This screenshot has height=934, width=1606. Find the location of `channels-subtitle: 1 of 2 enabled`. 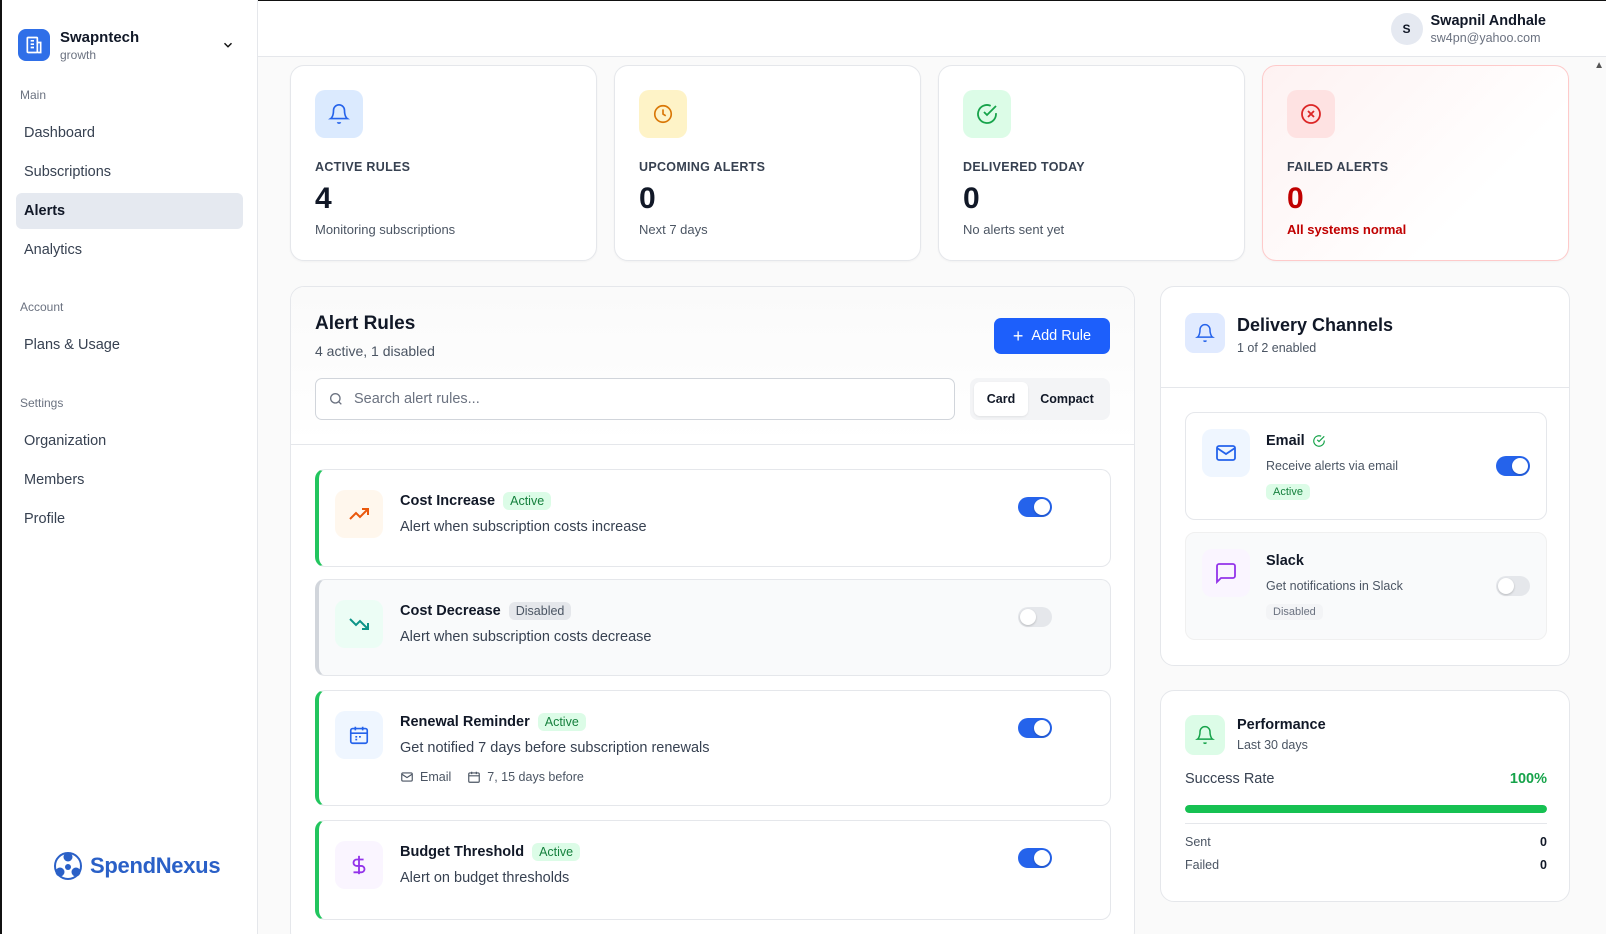

channels-subtitle: 1 of 2 enabled is located at coordinates (1277, 348).